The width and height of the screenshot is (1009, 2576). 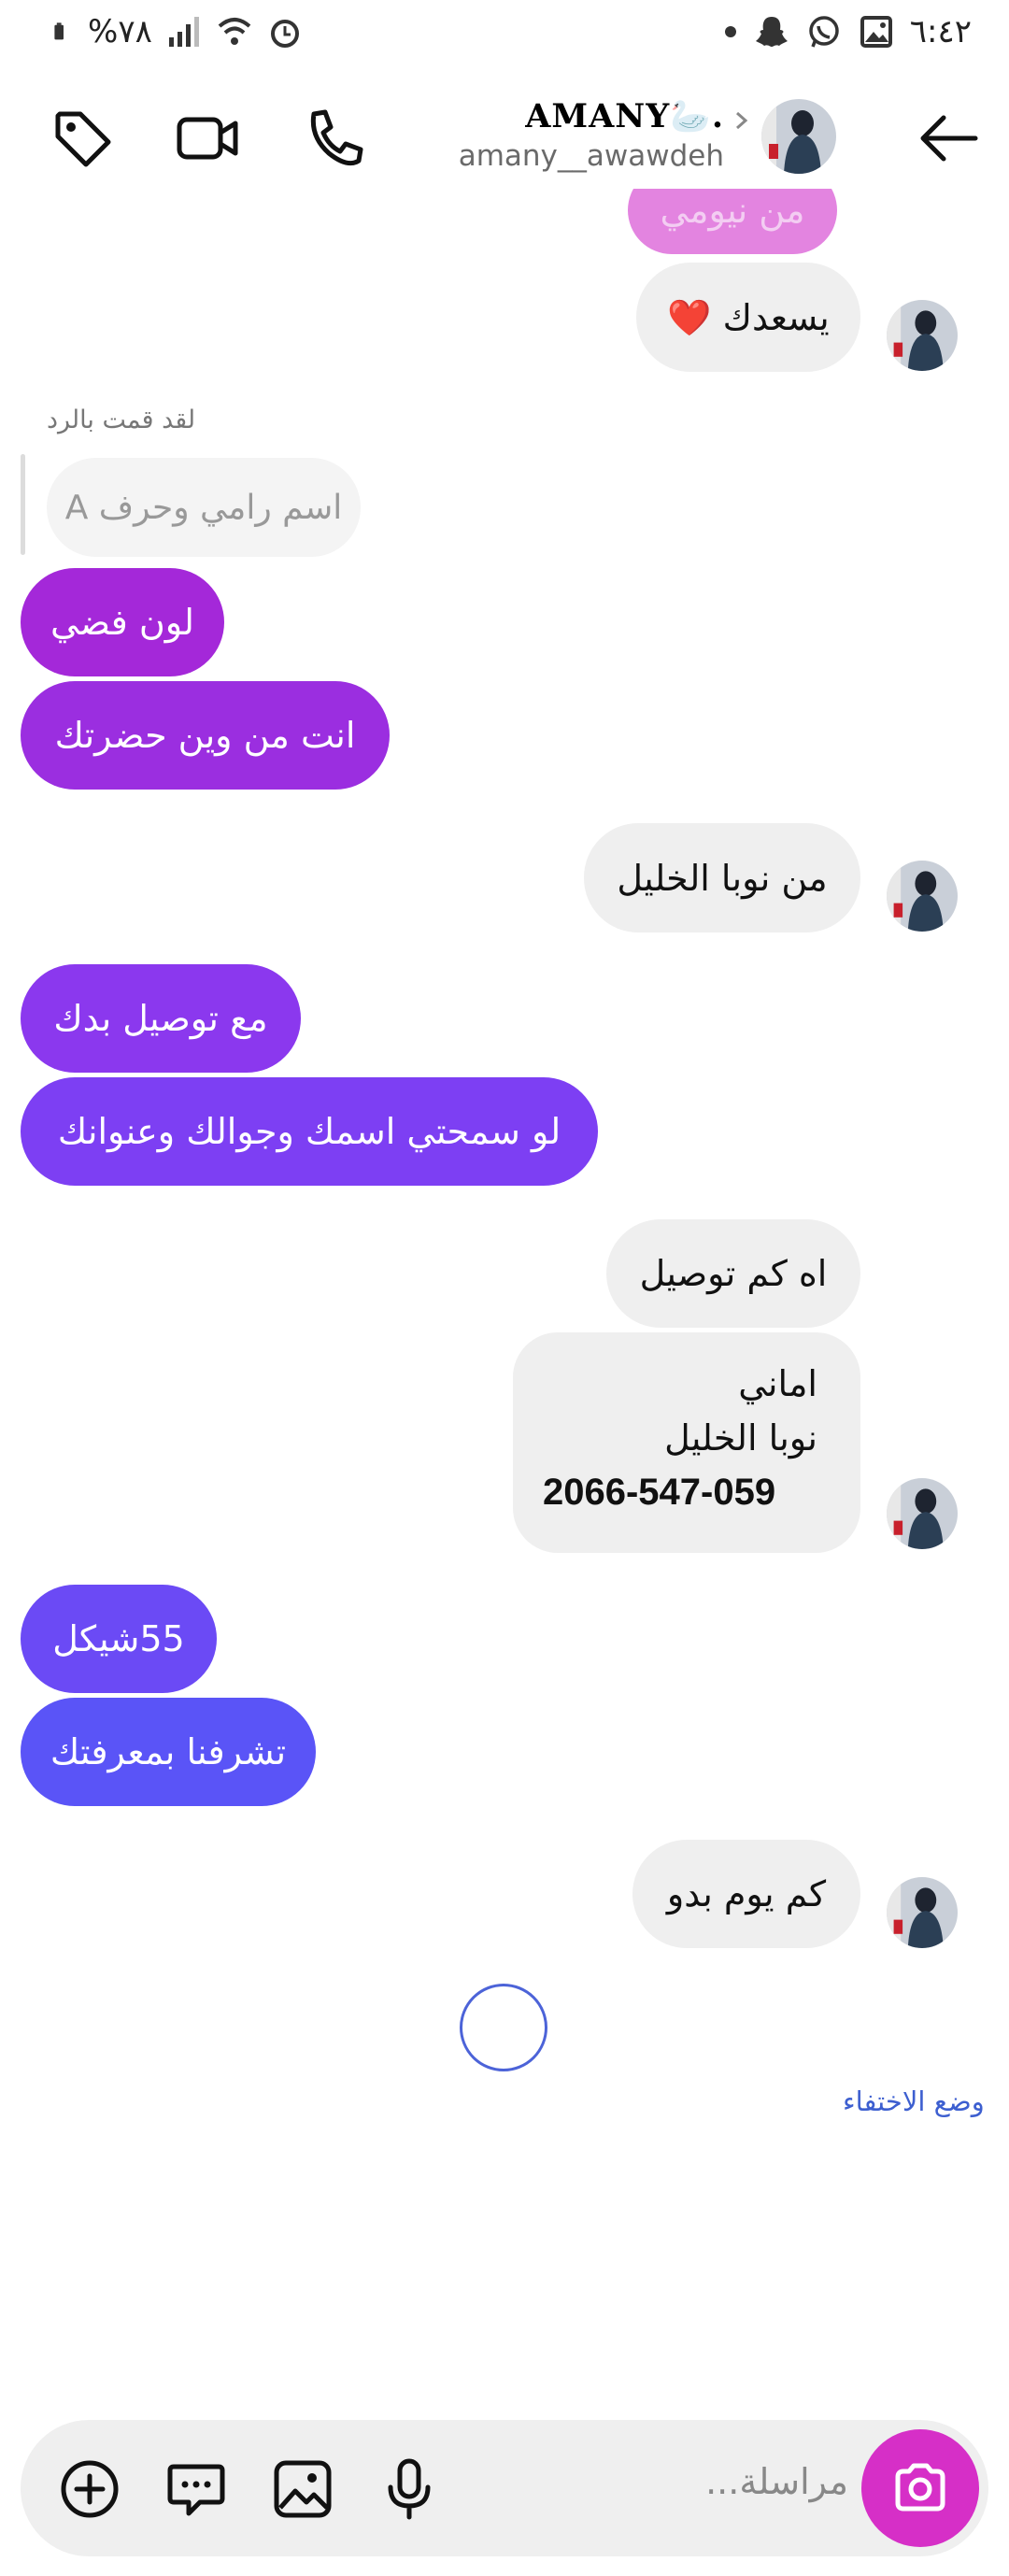 I want to click on gallery-icon, so click(x=876, y=32).